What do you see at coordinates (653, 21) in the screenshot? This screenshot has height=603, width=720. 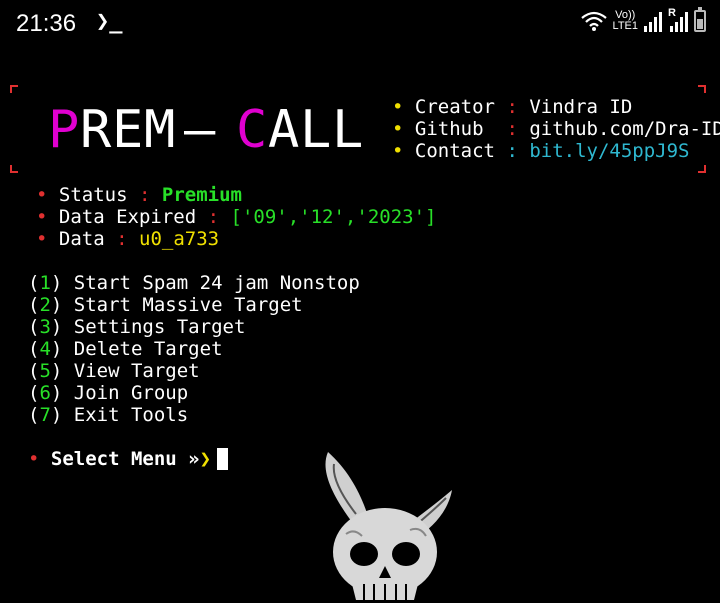 I see `signal-sim1-icon` at bounding box center [653, 21].